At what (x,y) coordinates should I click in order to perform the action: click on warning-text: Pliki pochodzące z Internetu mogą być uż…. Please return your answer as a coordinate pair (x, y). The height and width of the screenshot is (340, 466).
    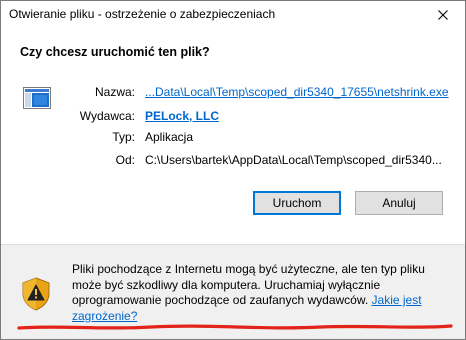
    Looking at the image, I should click on (262, 293).